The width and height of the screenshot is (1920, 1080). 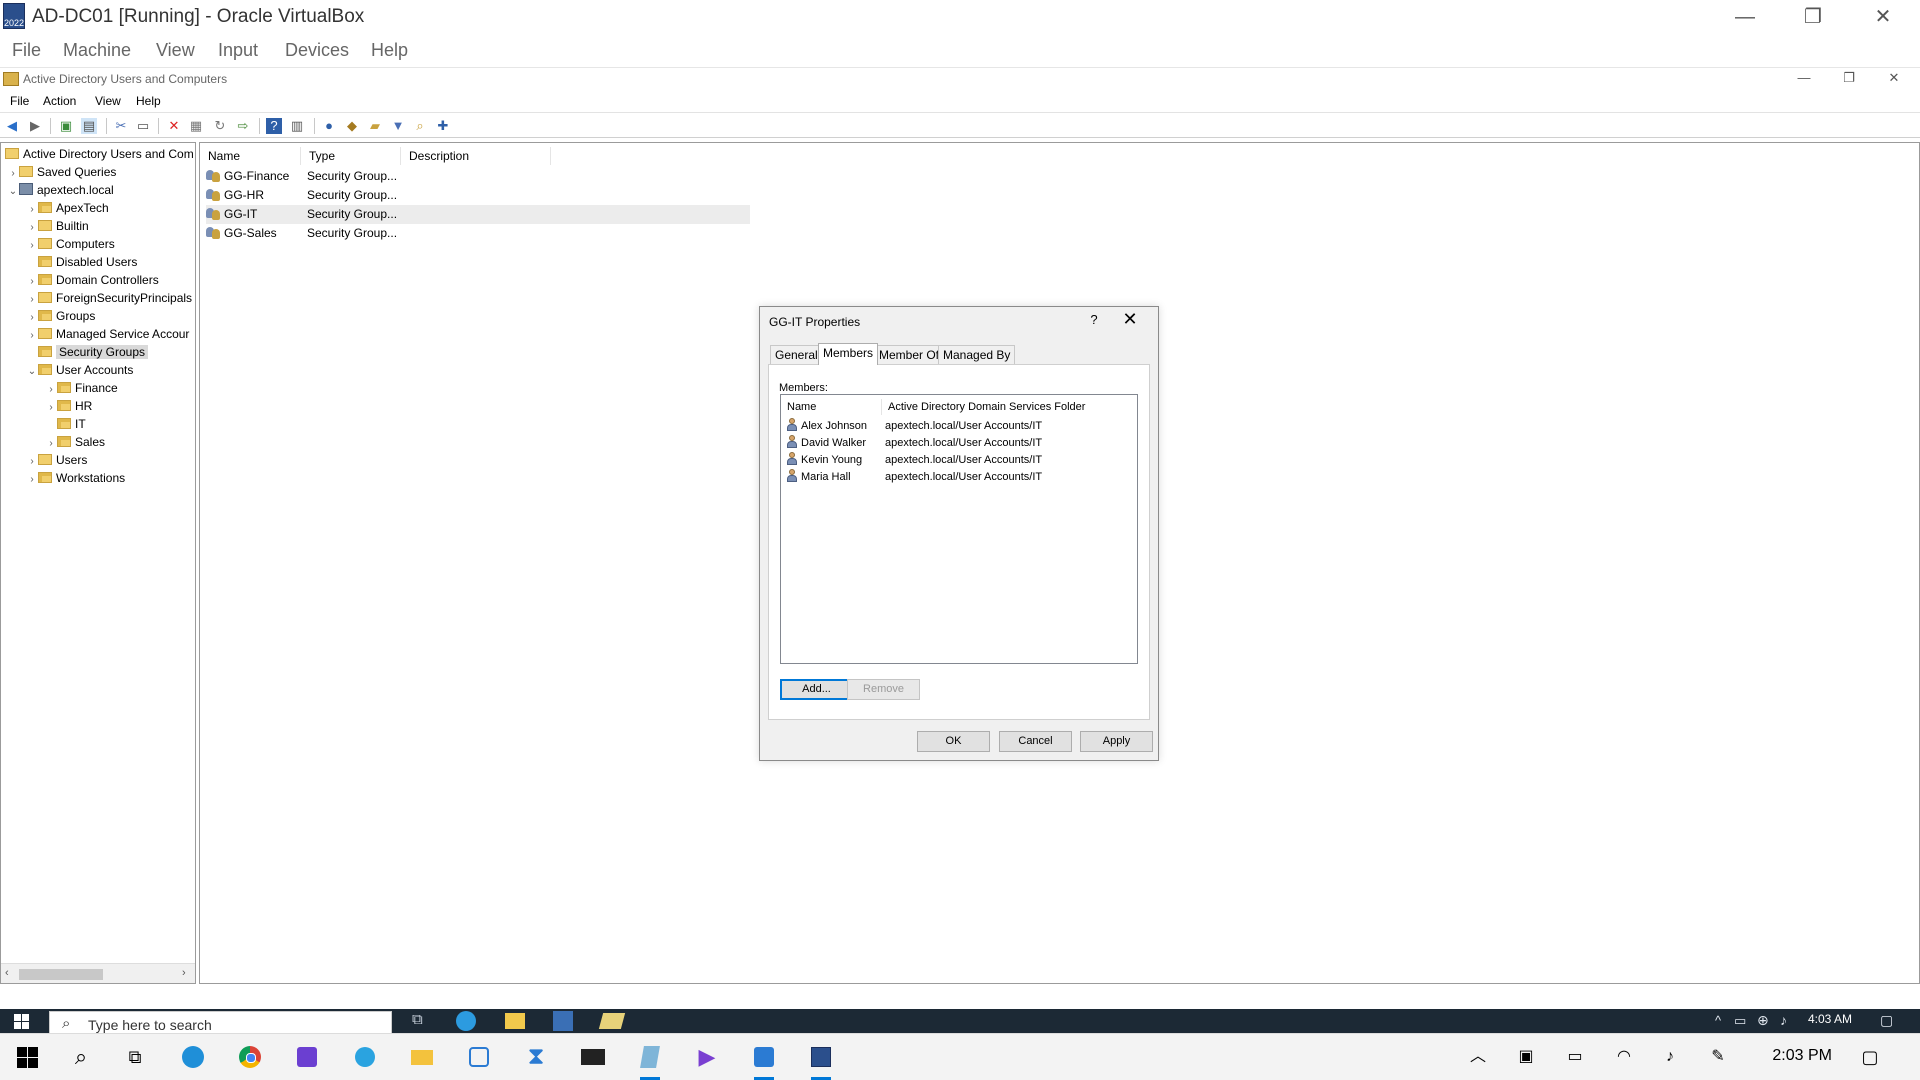 I want to click on back-arrow-icon: ◀, so click(x=12, y=126).